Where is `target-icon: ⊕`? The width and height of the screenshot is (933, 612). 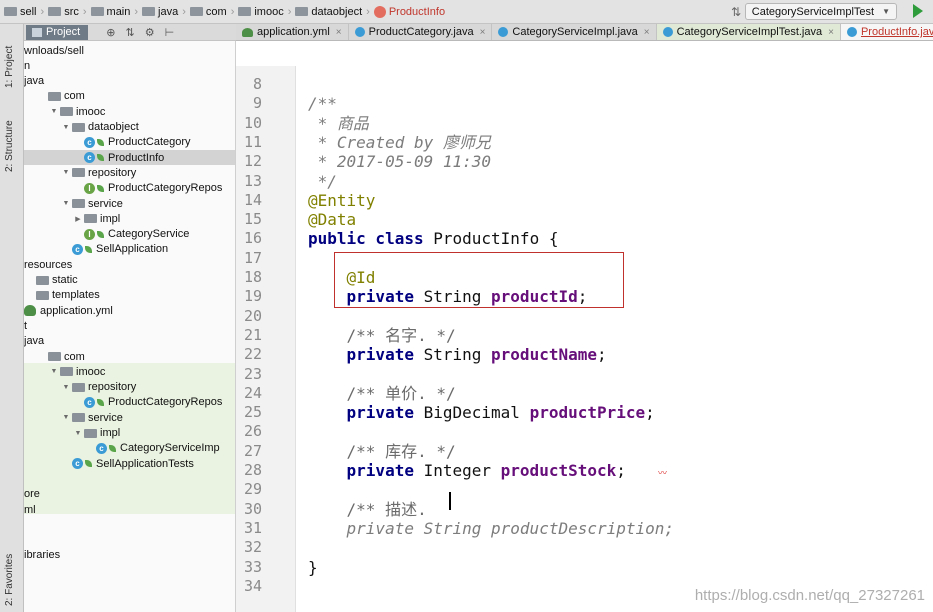 target-icon: ⊕ is located at coordinates (110, 32).